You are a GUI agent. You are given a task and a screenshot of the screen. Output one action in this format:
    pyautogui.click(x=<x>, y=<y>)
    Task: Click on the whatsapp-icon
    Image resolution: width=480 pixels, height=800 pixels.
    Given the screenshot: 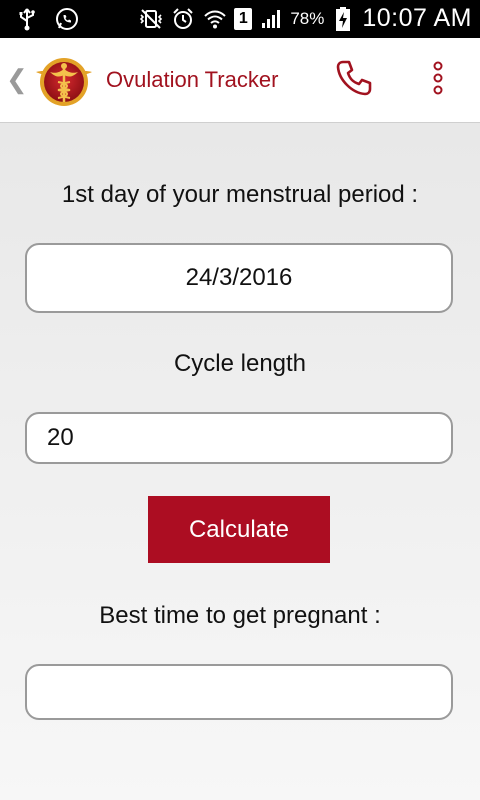 What is the action you would take?
    pyautogui.click(x=67, y=19)
    